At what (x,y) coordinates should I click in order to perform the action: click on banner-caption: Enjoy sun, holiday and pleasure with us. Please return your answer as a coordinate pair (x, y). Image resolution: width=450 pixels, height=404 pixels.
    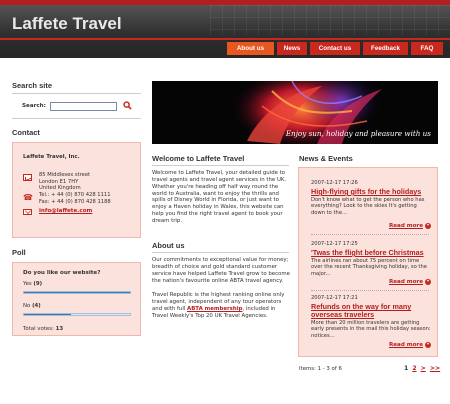
    Looking at the image, I should click on (358, 133).